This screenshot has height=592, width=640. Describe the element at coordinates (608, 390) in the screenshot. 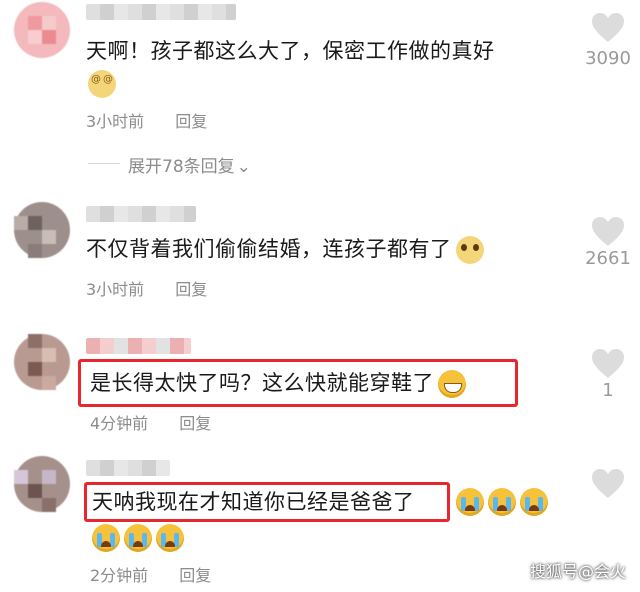

I see `like-count: 1` at that location.